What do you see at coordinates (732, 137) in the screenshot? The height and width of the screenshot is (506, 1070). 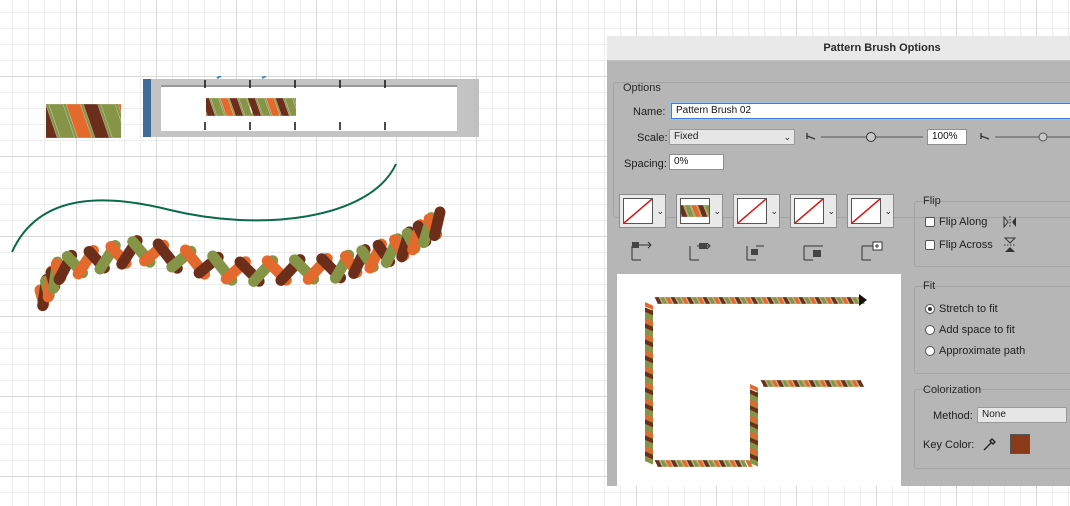 I see `scale-select: Fixed ⌄` at bounding box center [732, 137].